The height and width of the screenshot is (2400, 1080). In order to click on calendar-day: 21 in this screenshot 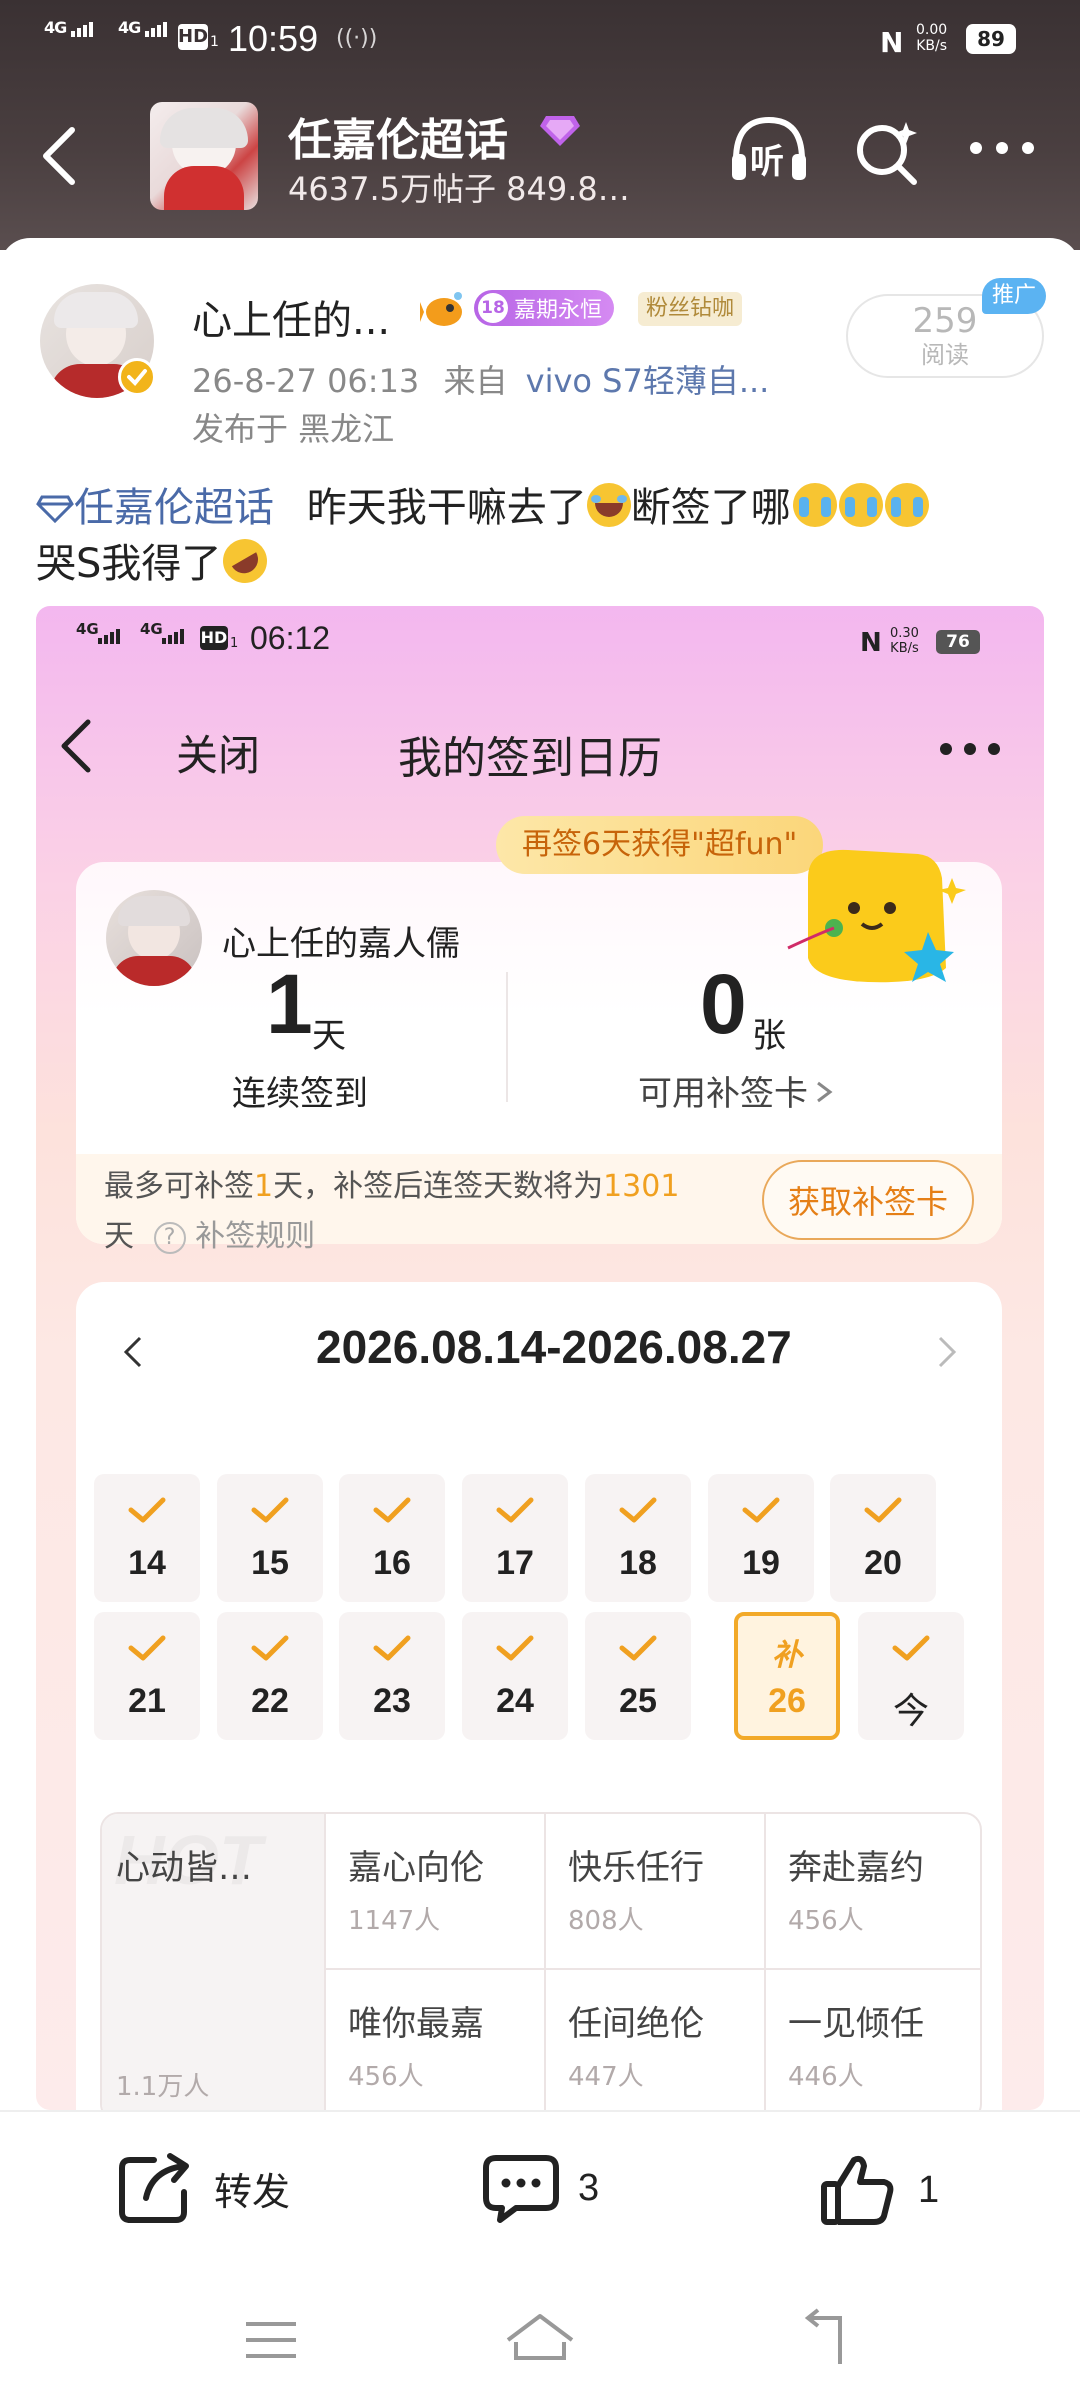, I will do `click(147, 1676)`.